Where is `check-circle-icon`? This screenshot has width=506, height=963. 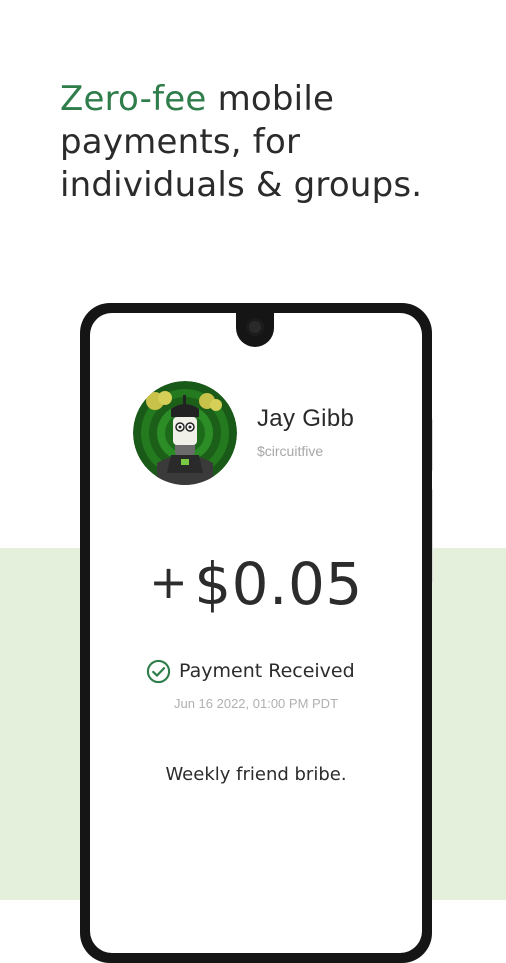 check-circle-icon is located at coordinates (158, 671).